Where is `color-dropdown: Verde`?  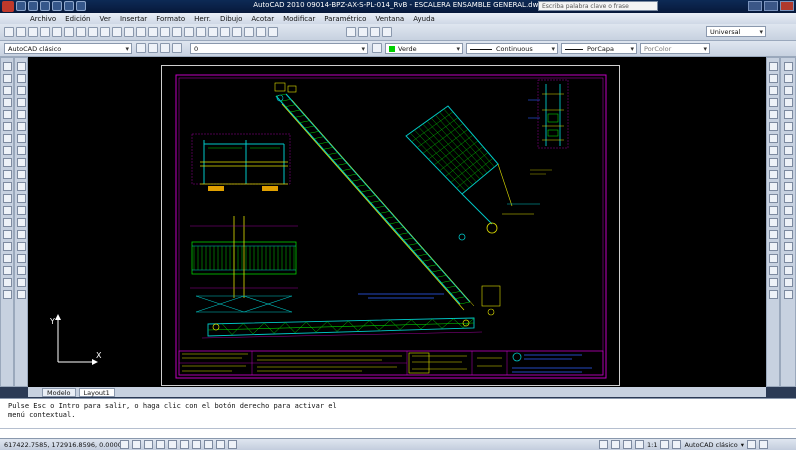
color-dropdown: Verde is located at coordinates (424, 48).